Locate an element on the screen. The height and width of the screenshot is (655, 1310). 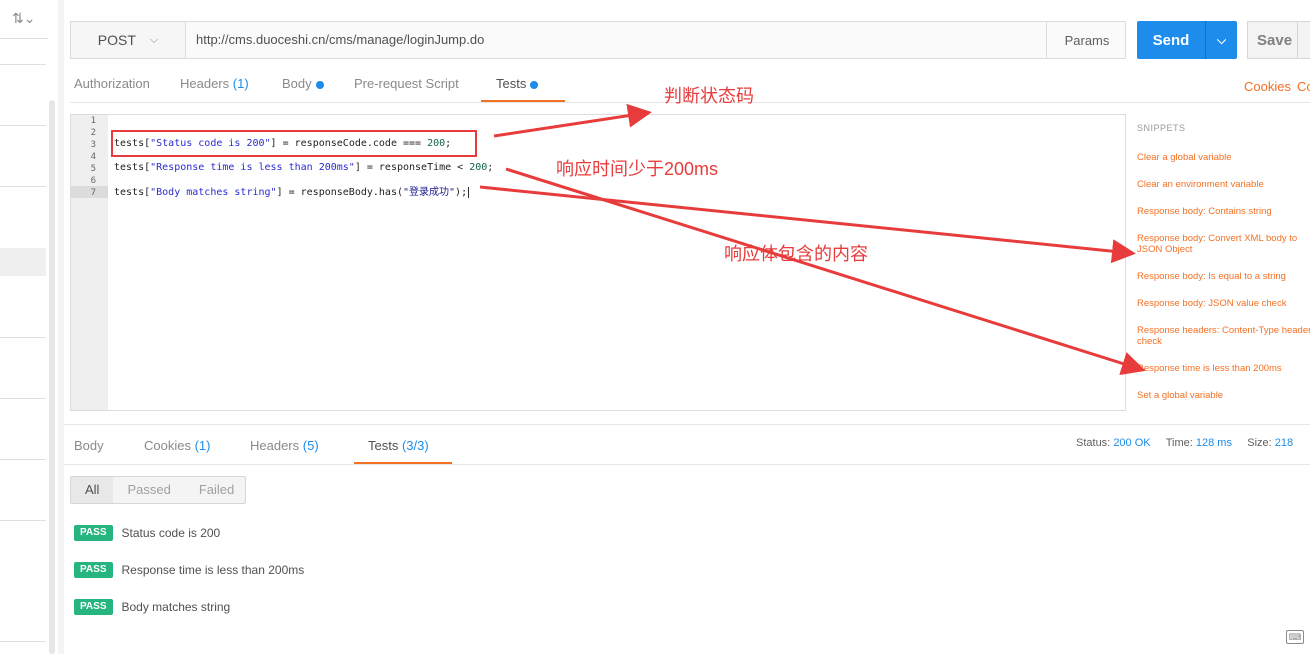
tab-label: Body is located at coordinates (89, 445).